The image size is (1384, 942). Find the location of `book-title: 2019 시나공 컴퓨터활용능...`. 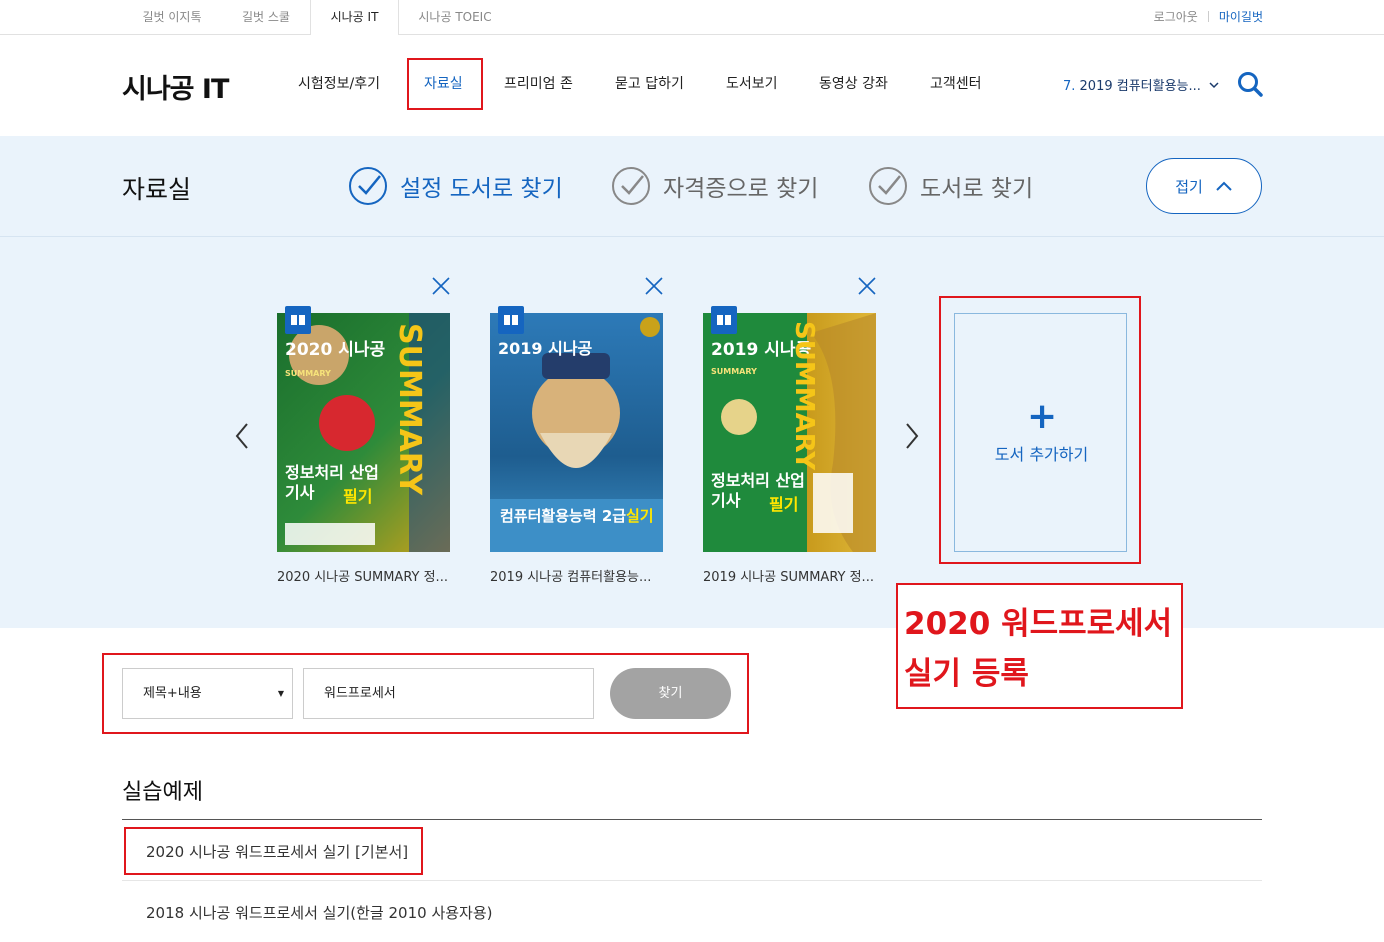

book-title: 2019 시나공 컴퓨터활용능... is located at coordinates (585, 575).